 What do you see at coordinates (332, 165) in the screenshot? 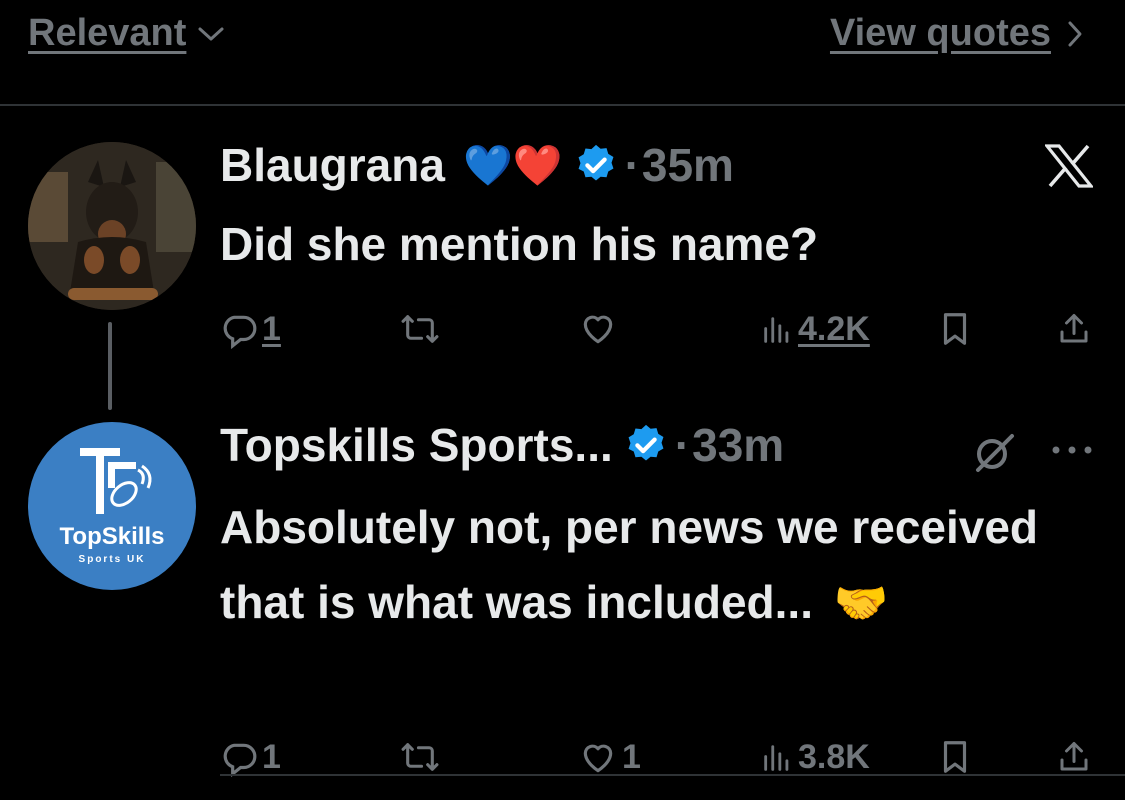
I see `author-name: Blaugrana` at bounding box center [332, 165].